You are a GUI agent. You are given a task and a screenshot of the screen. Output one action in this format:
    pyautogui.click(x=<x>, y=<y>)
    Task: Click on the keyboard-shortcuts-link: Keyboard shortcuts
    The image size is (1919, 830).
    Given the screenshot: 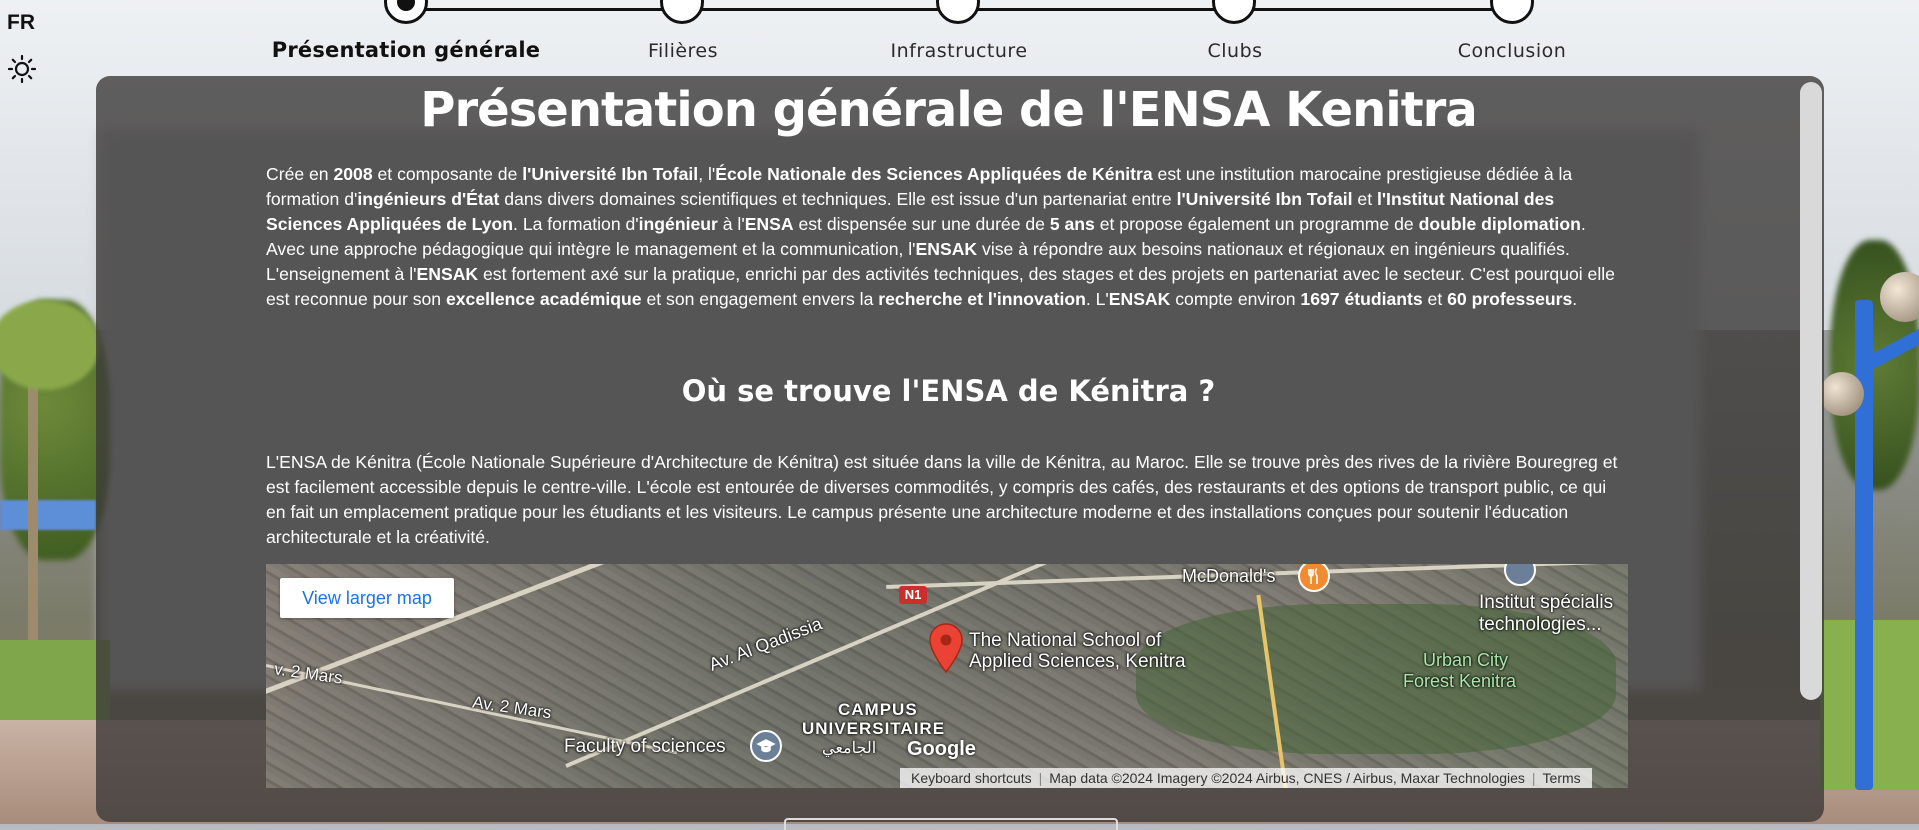 What is the action you would take?
    pyautogui.click(x=971, y=778)
    